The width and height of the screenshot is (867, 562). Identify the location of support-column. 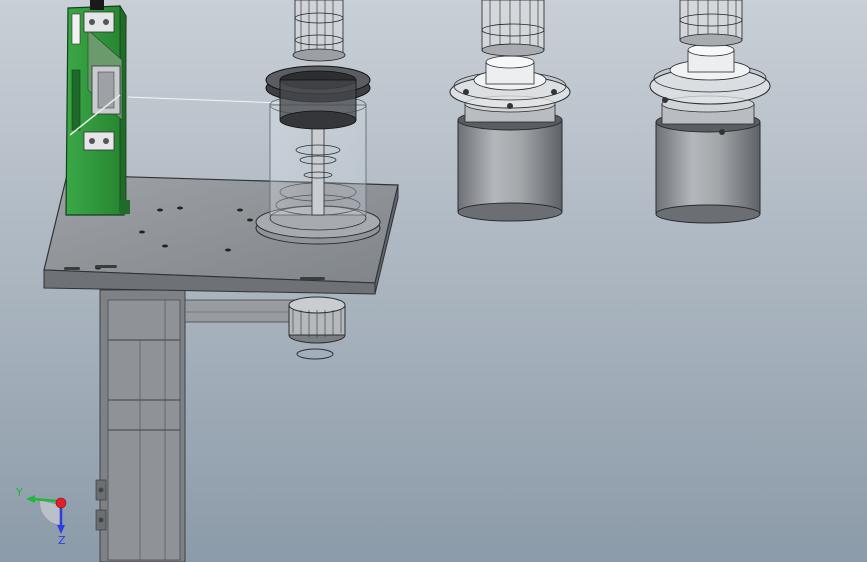
(140, 425).